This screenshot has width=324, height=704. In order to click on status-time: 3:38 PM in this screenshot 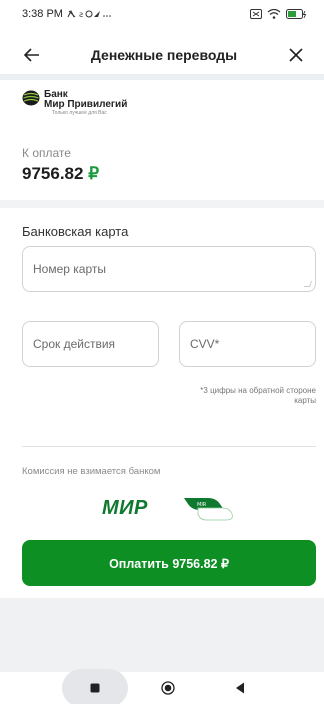, I will do `click(42, 14)`.